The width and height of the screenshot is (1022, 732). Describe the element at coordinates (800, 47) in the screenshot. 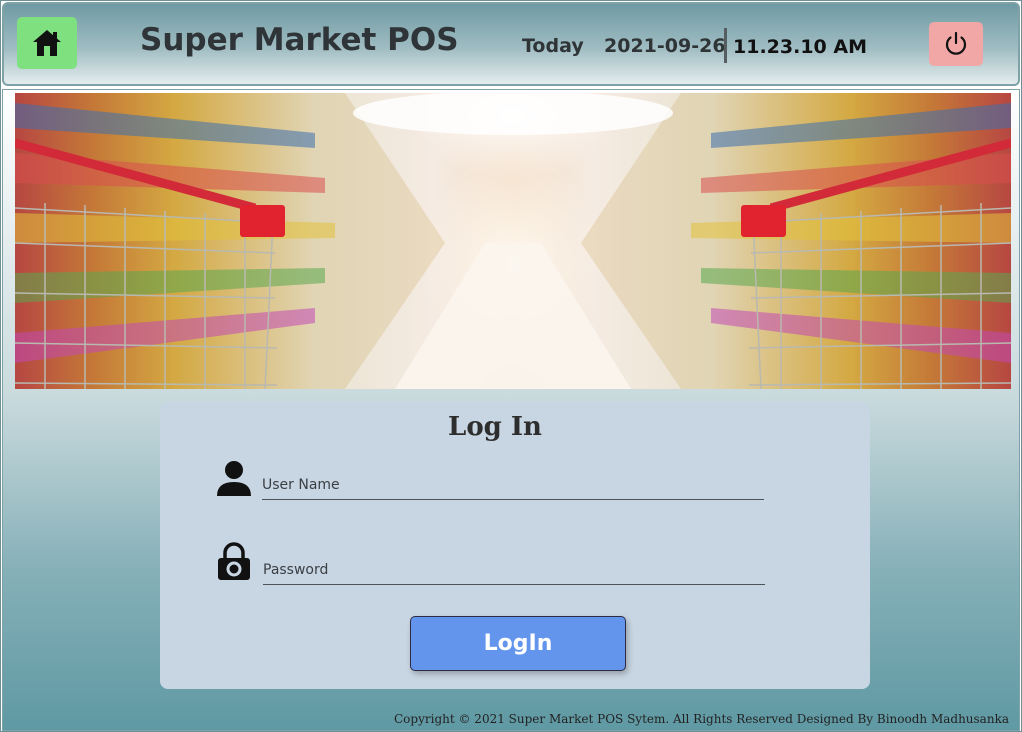

I see `current-time: 11.23.10 AM` at that location.